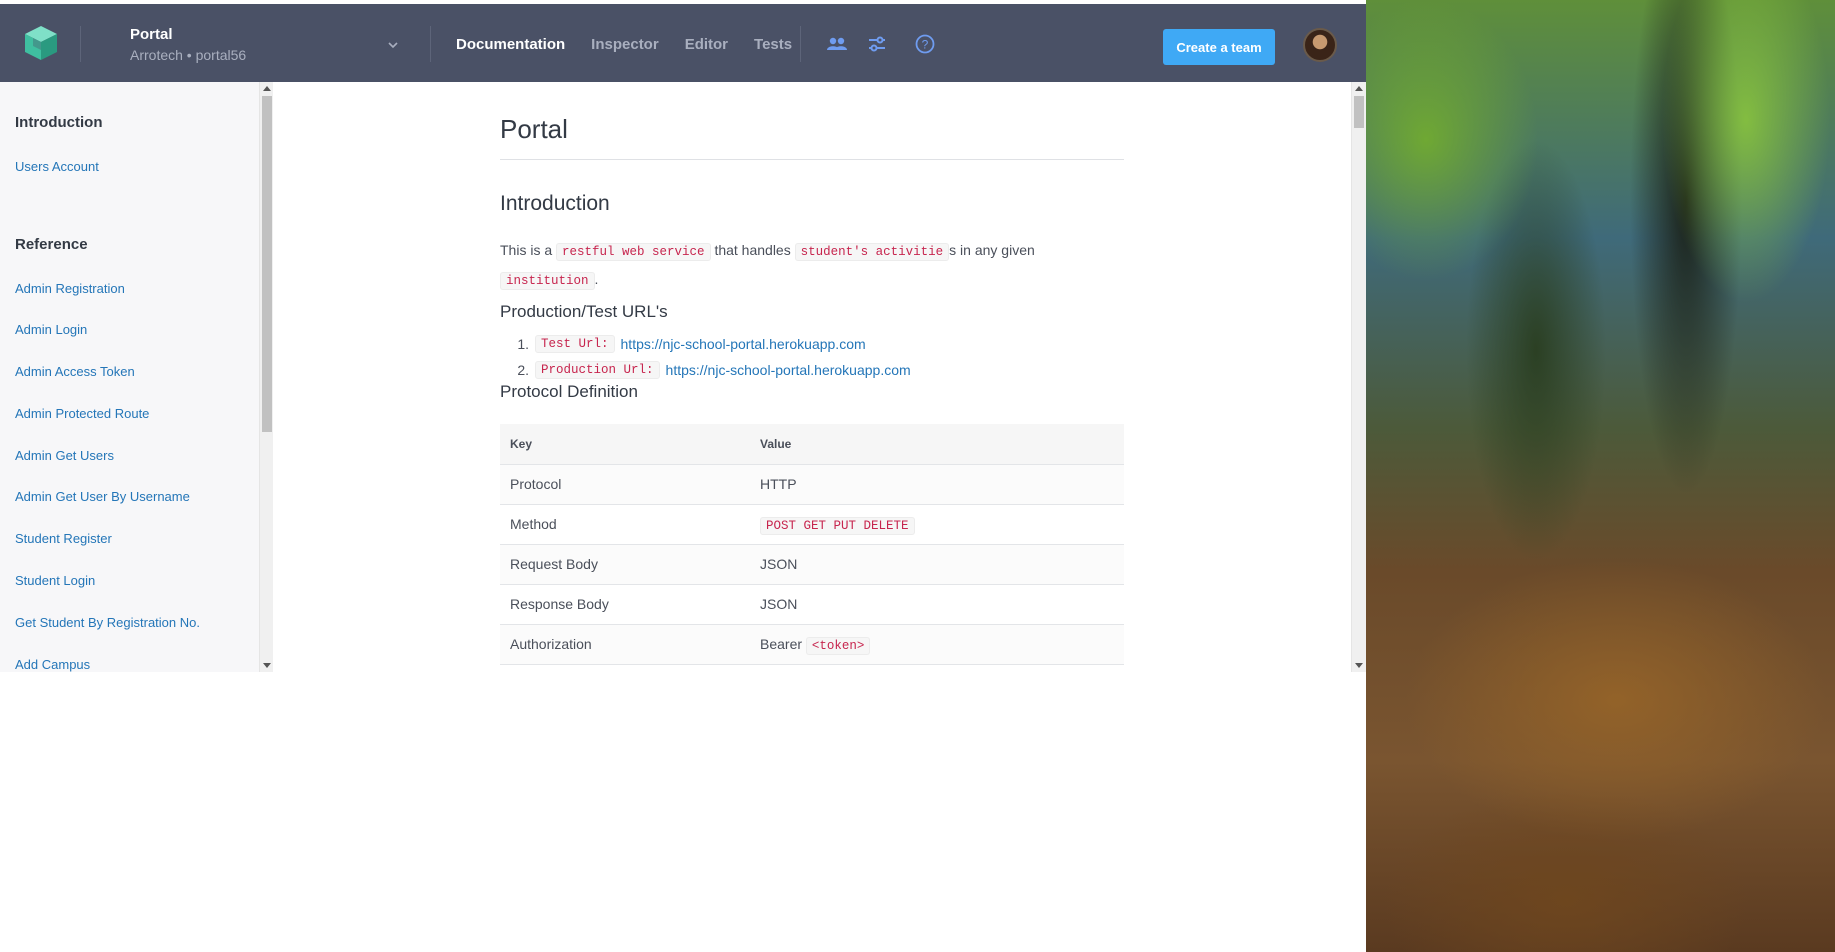  Describe the element at coordinates (937, 484) in the screenshot. I see `table-cell-value: HTTP` at that location.